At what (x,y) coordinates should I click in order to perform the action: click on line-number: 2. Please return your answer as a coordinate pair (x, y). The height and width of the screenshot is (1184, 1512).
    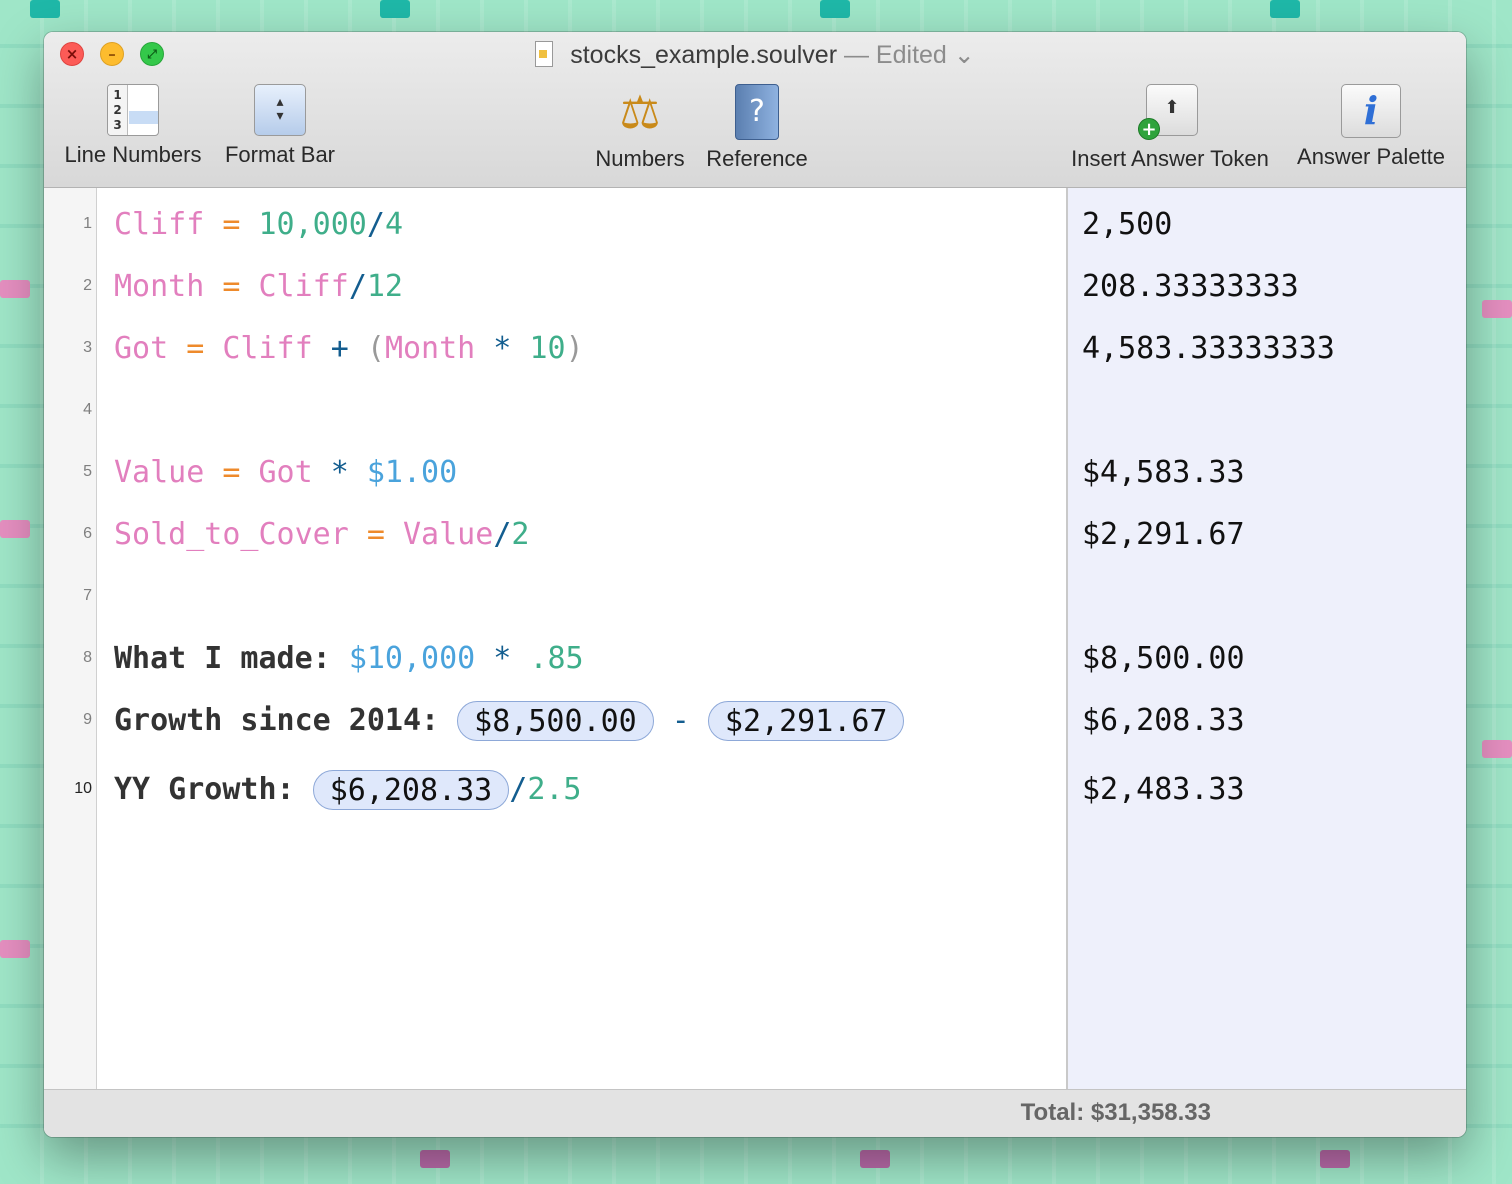
    Looking at the image, I should click on (87, 285).